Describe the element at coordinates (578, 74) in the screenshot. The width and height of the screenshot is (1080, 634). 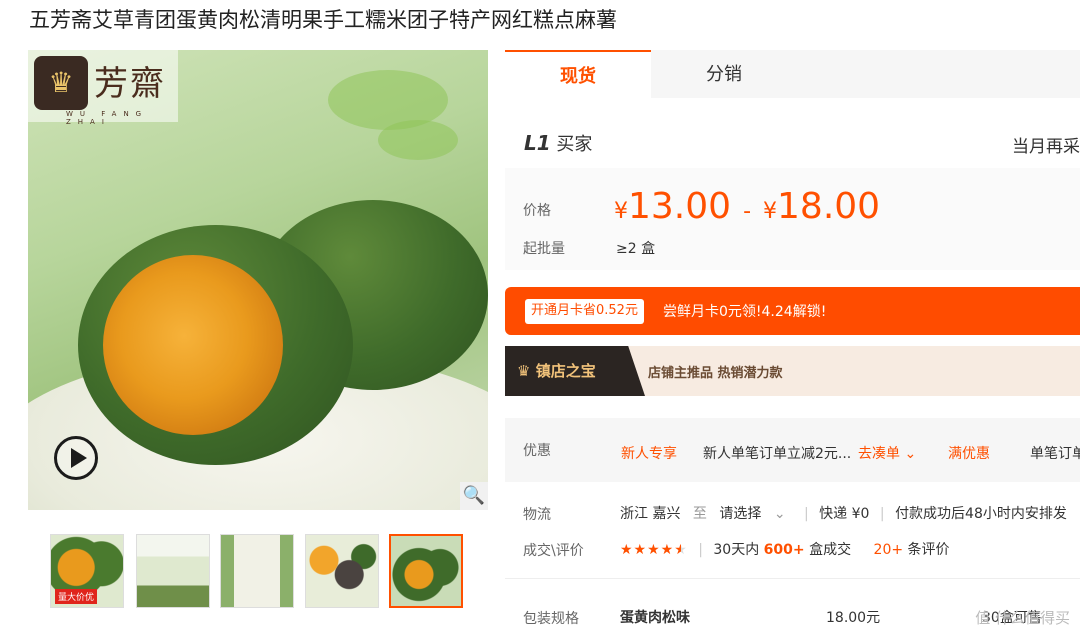
I see `tab-in-stock: 现货` at that location.